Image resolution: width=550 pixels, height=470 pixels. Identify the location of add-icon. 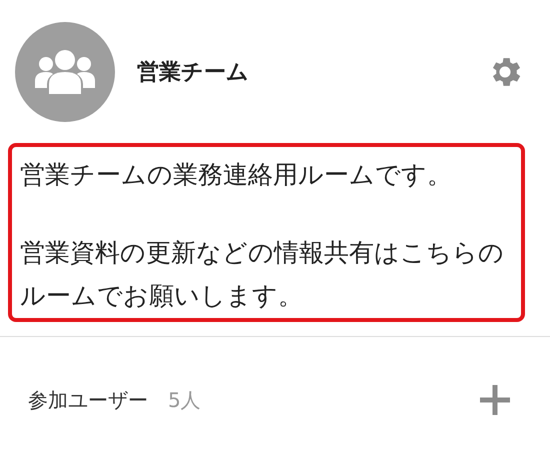
(495, 400).